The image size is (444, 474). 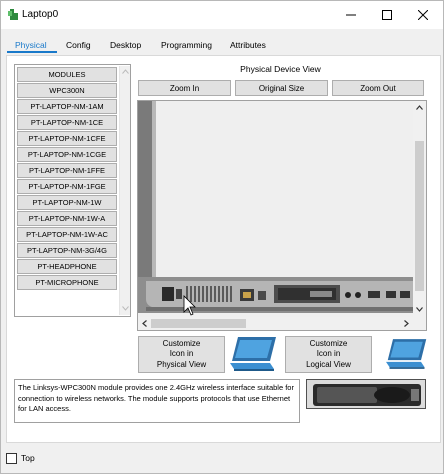 I want to click on module-item: PT-LAPTOP-NM-1W-AC, so click(x=67, y=234).